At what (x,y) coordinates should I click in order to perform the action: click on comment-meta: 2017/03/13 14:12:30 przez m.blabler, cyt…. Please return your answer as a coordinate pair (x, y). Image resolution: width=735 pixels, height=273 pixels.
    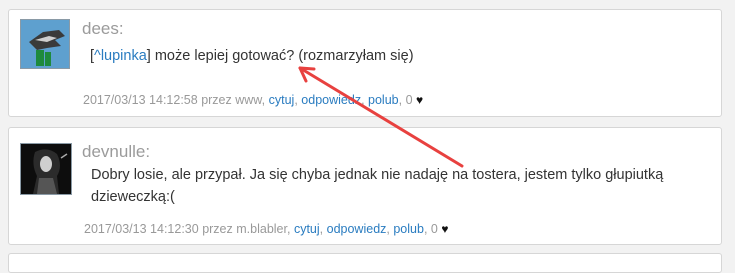
    Looking at the image, I should click on (266, 229).